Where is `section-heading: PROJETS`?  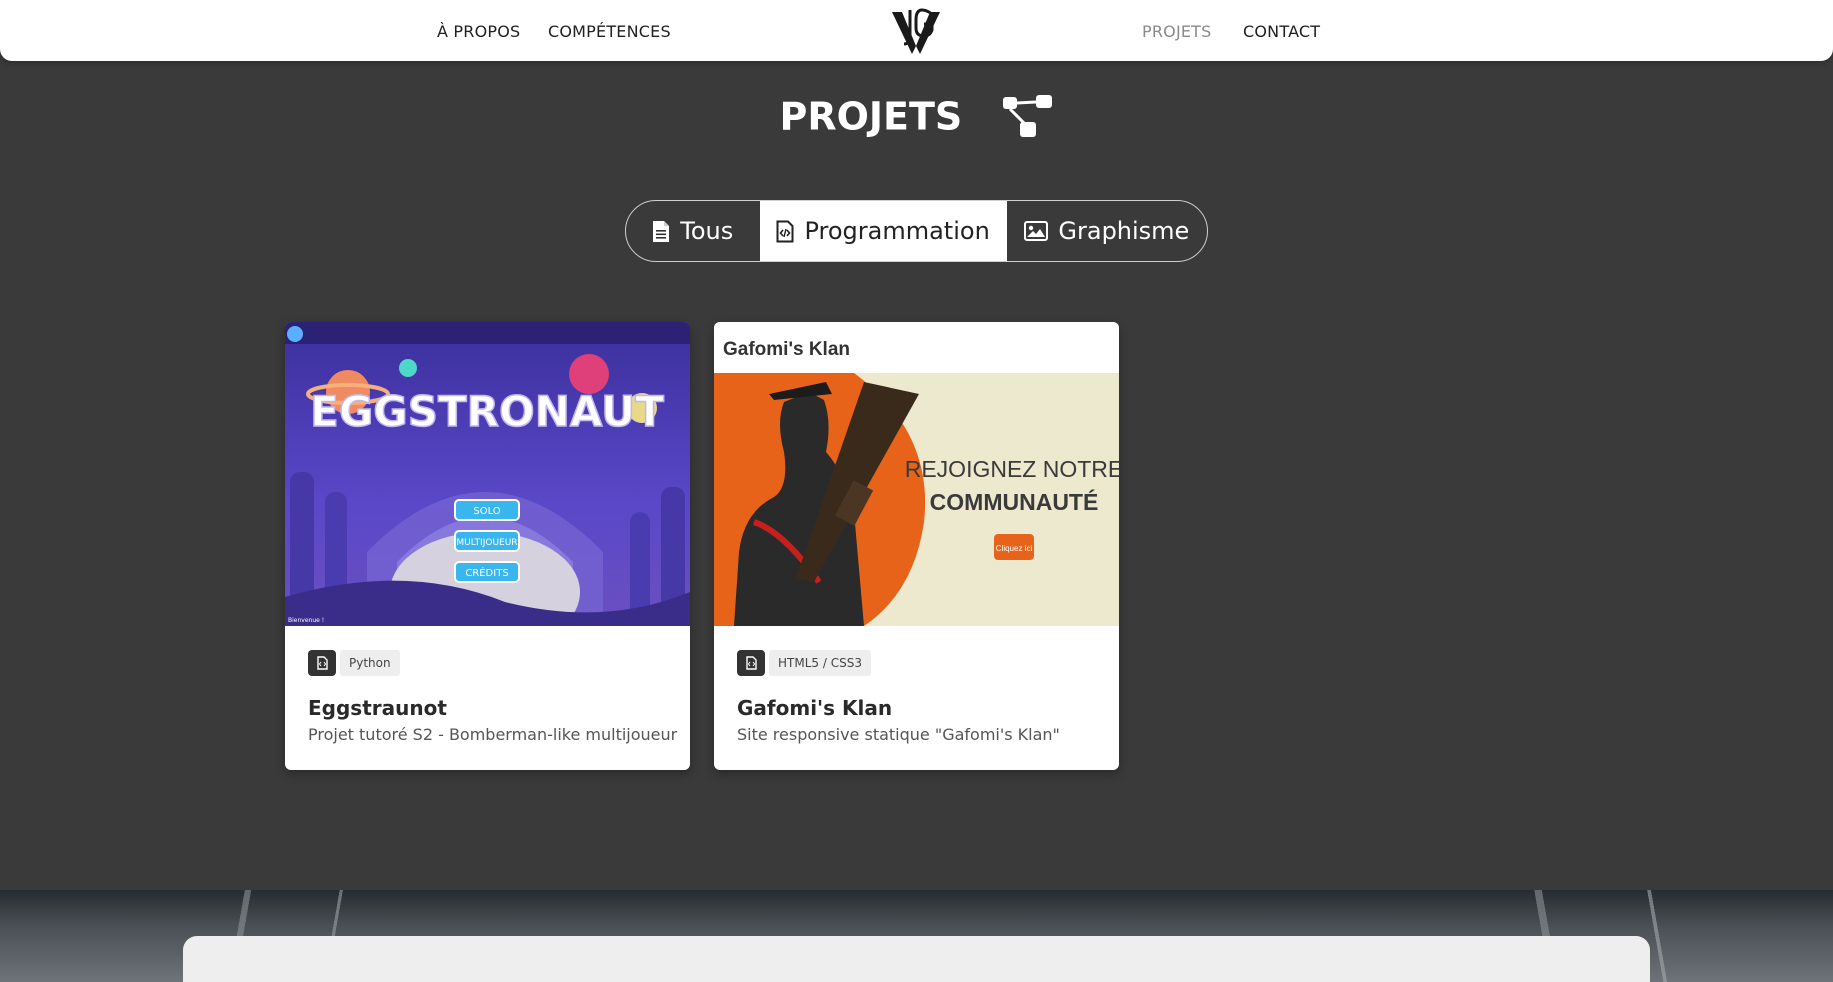 section-heading: PROJETS is located at coordinates (916, 115).